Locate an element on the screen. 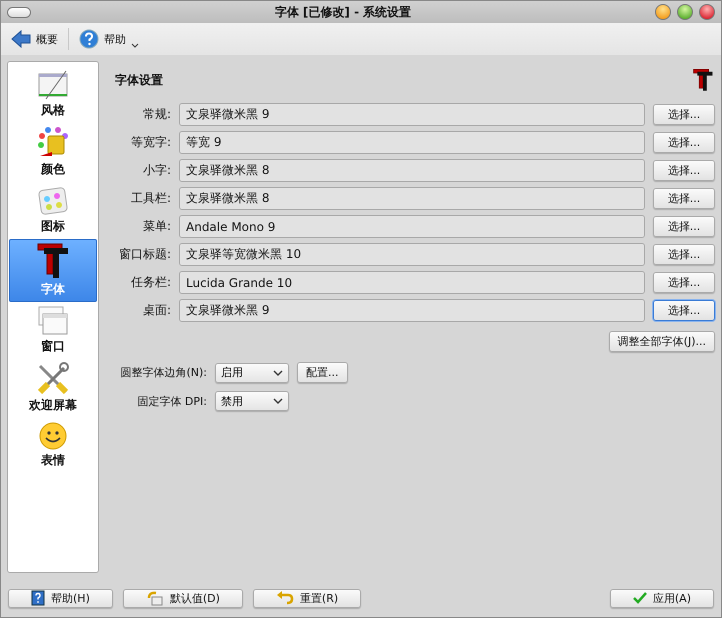 This screenshot has height=618, width=722. field-label: 窗口标题: is located at coordinates (144, 254).